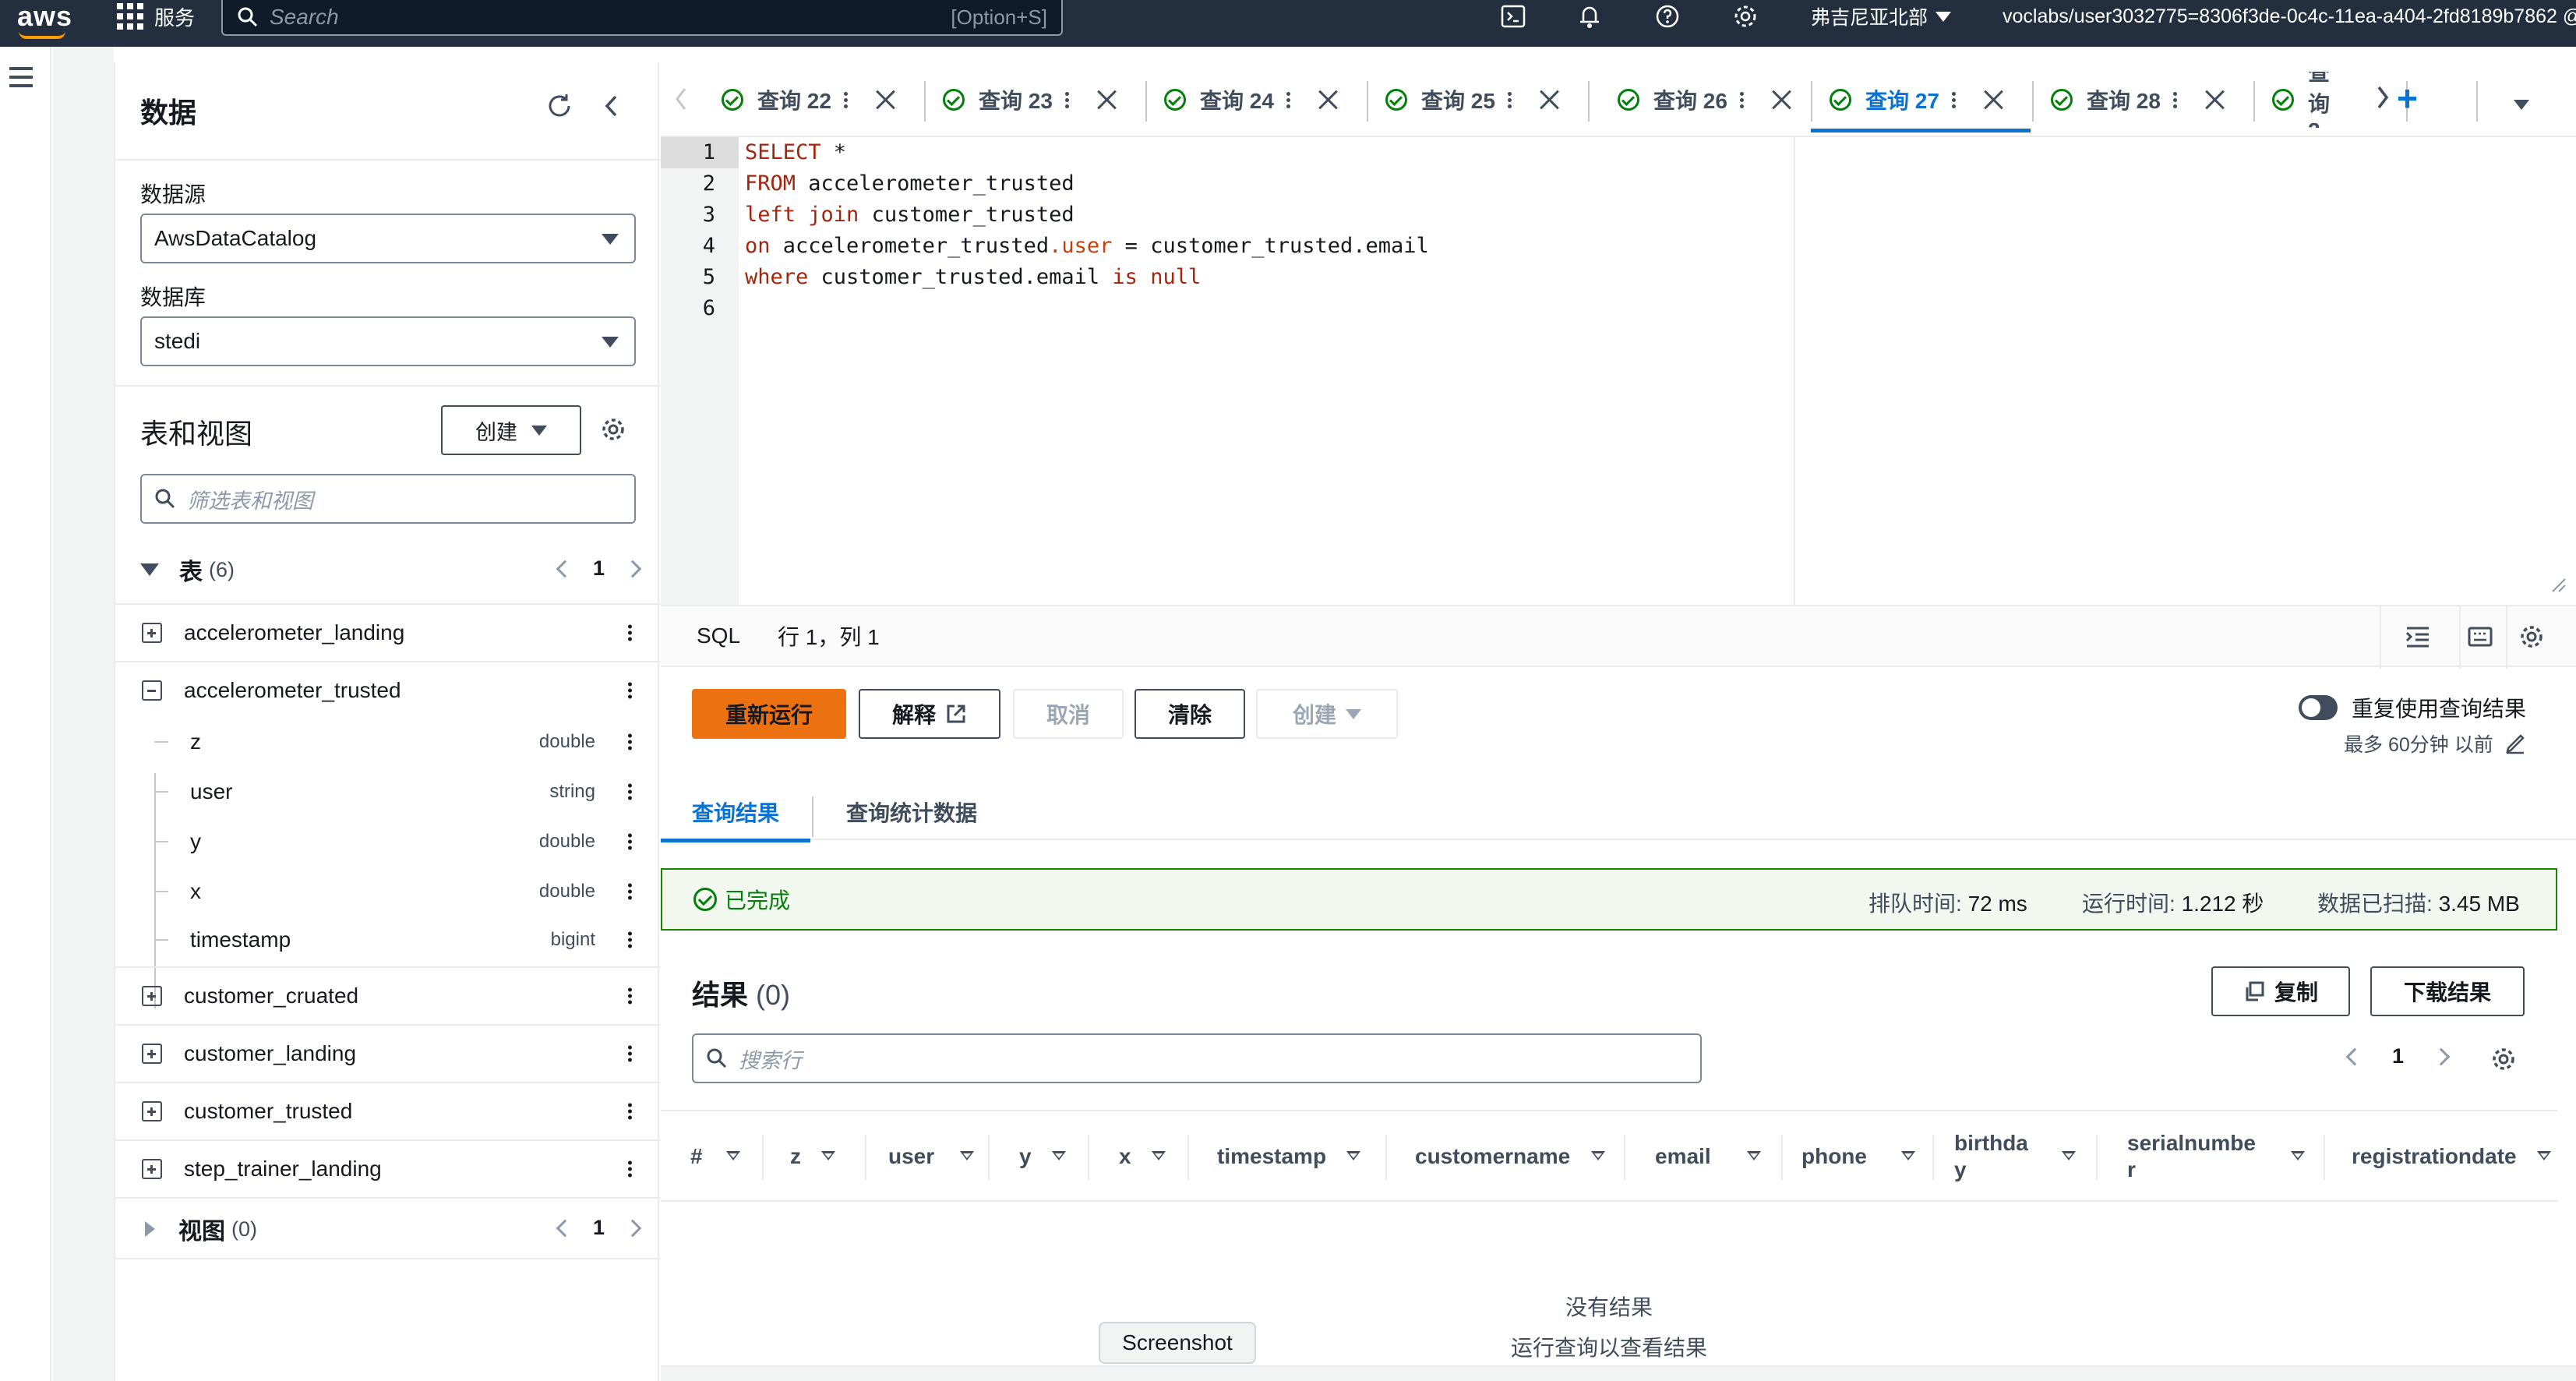 The width and height of the screenshot is (2576, 1381). Describe the element at coordinates (388, 632) in the screenshot. I see `table-item: accelerometer_landing` at that location.